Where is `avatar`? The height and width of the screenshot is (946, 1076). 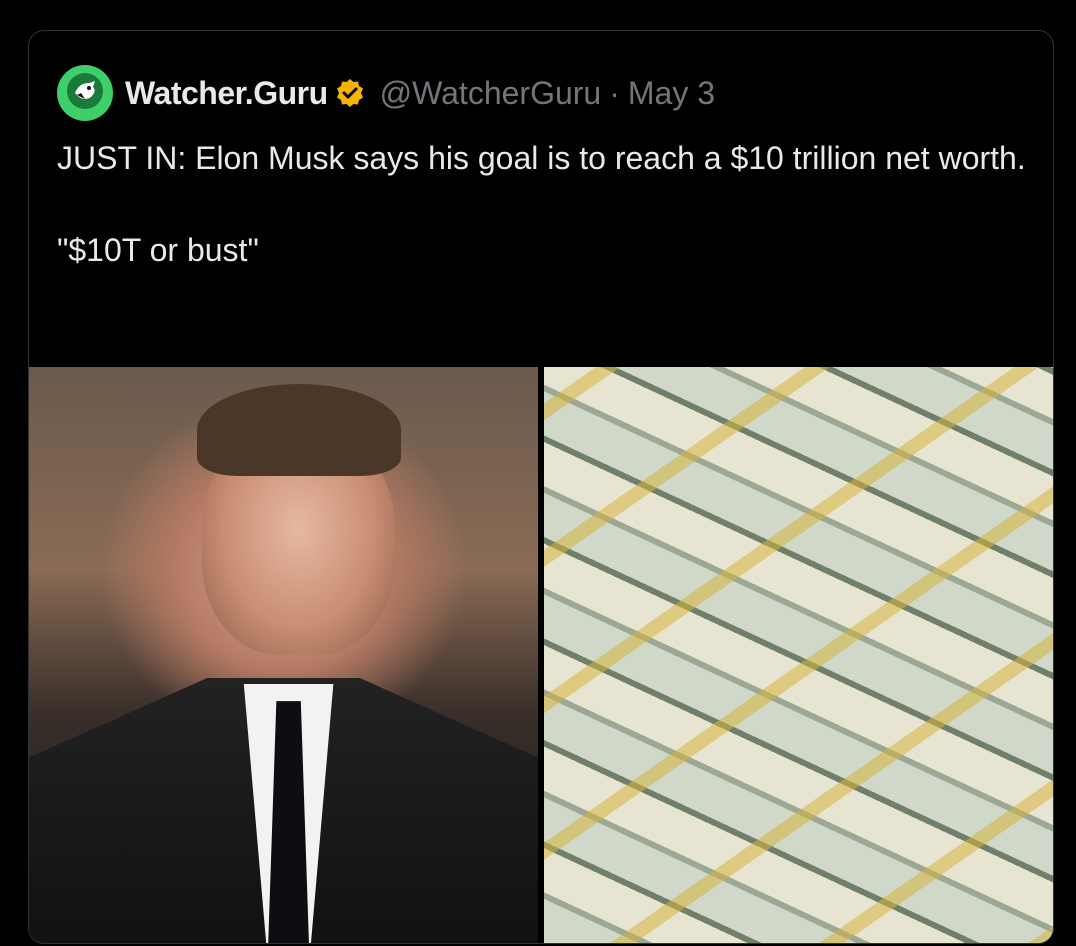 avatar is located at coordinates (85, 93).